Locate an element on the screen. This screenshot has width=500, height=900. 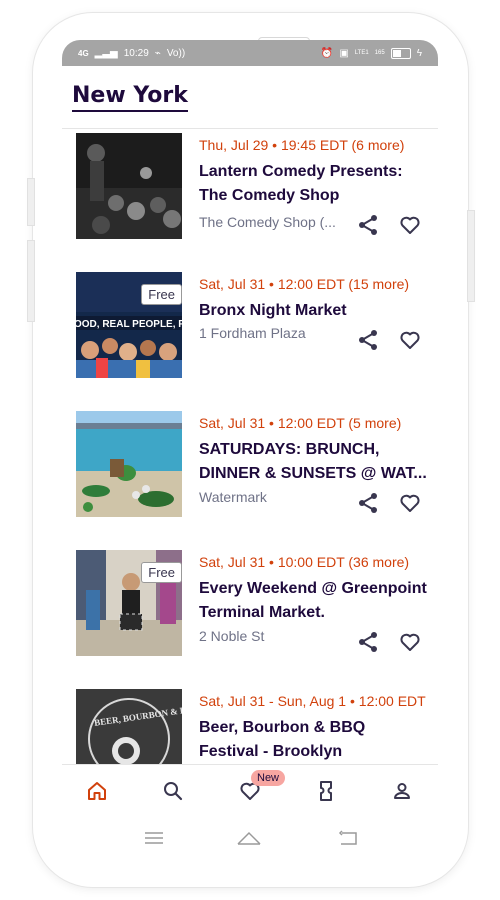
volte-icon: Vo)) is located at coordinates (176, 53).